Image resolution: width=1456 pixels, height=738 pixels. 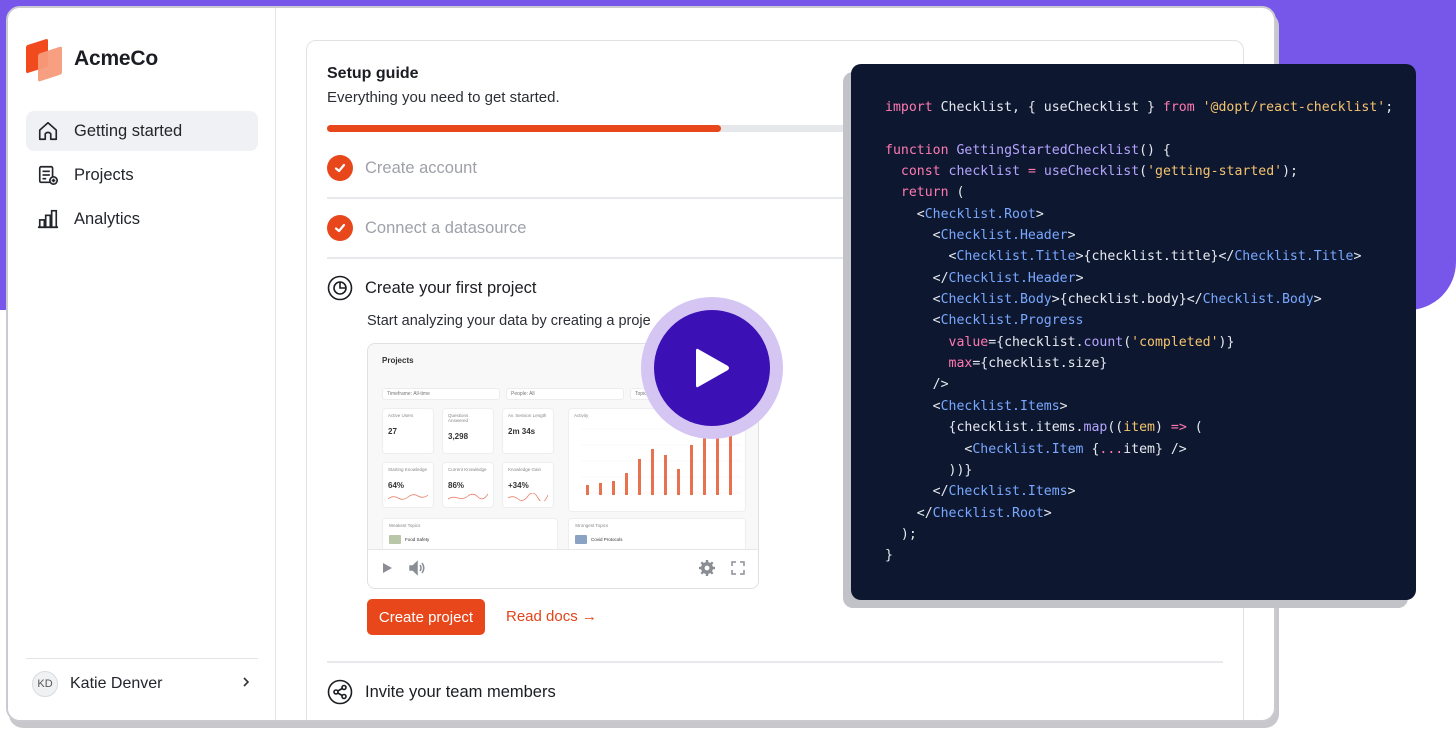 What do you see at coordinates (107, 218) in the screenshot?
I see `sidebar-item-label: Analytics` at bounding box center [107, 218].